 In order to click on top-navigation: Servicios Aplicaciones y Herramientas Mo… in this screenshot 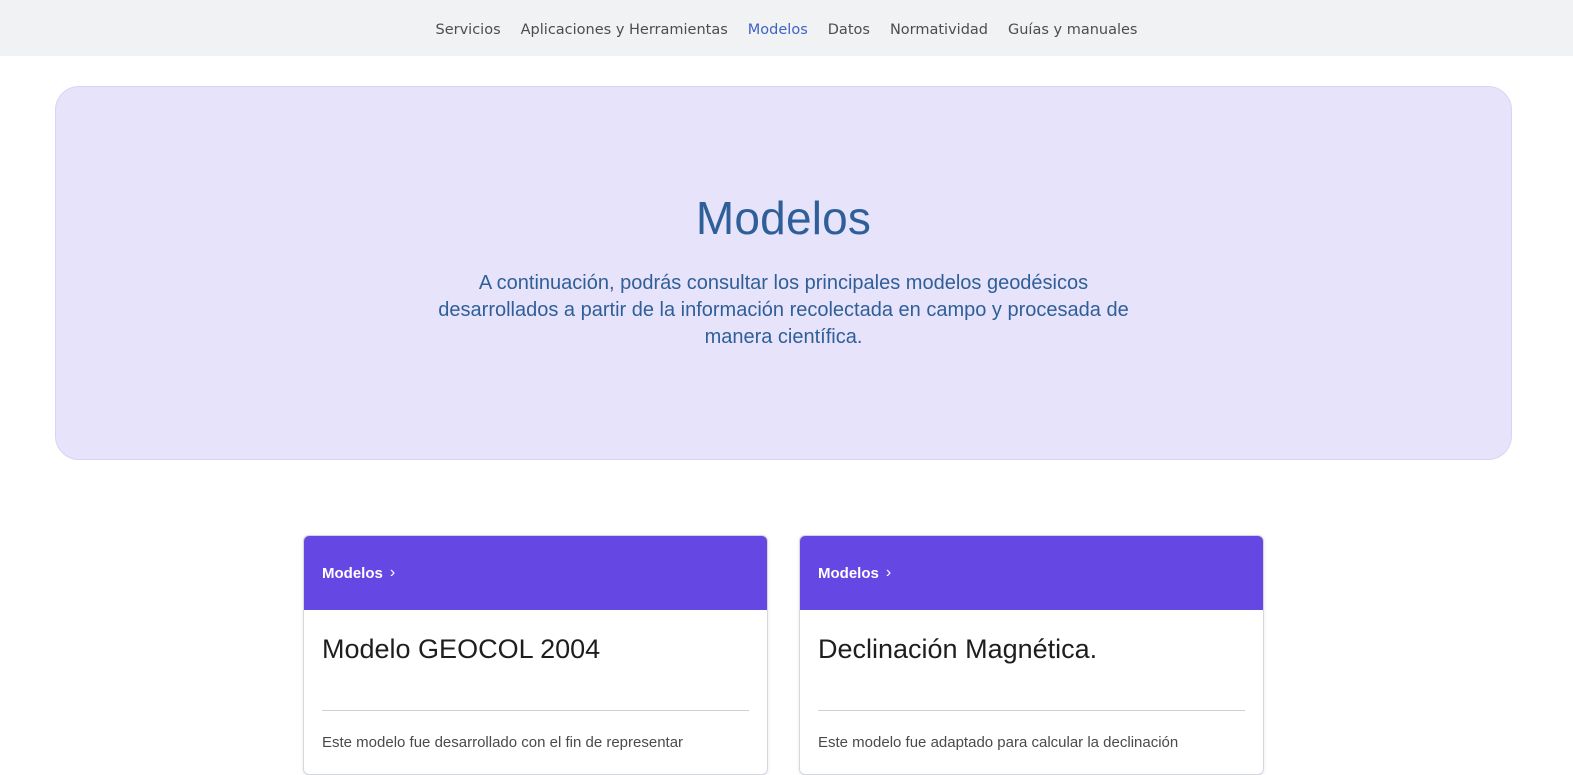, I will do `click(786, 28)`.